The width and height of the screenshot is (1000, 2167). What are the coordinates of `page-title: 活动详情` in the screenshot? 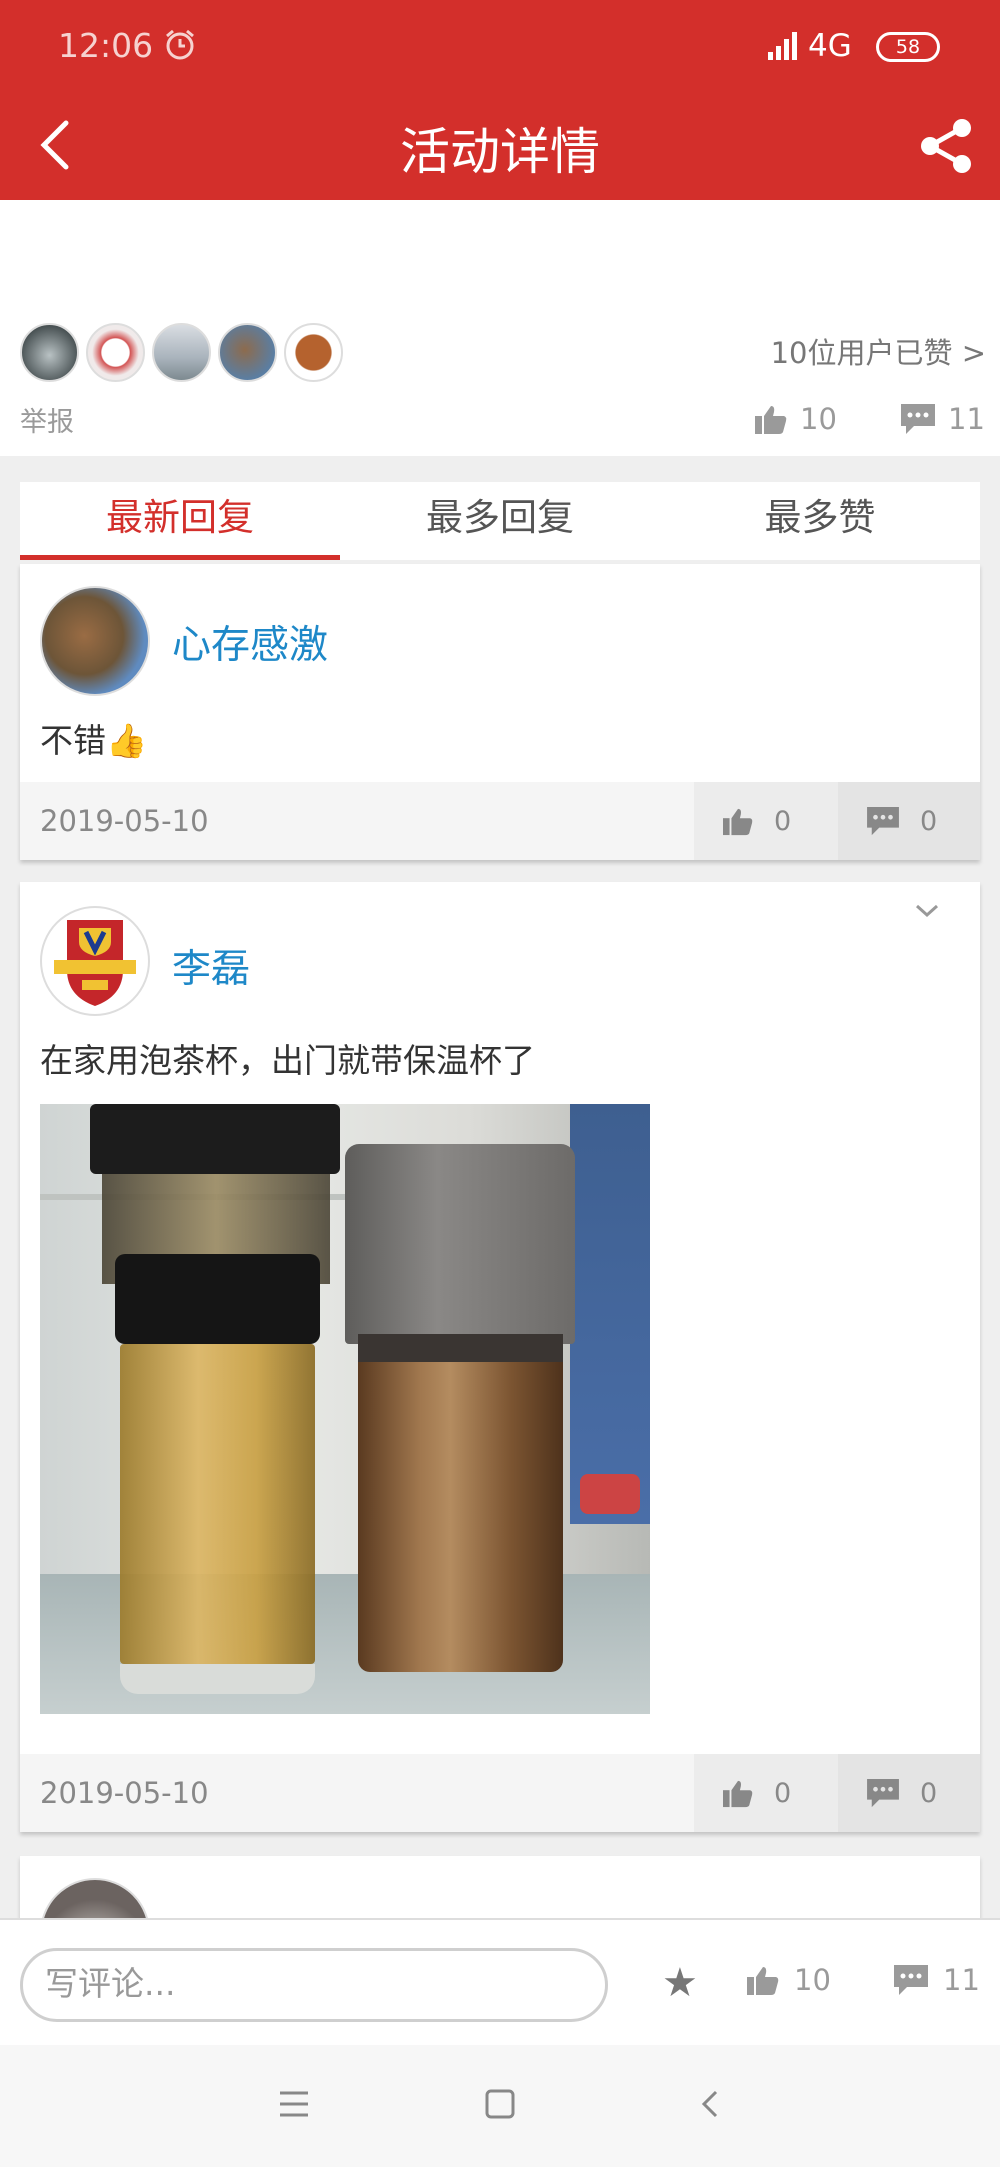 It's located at (500, 152).